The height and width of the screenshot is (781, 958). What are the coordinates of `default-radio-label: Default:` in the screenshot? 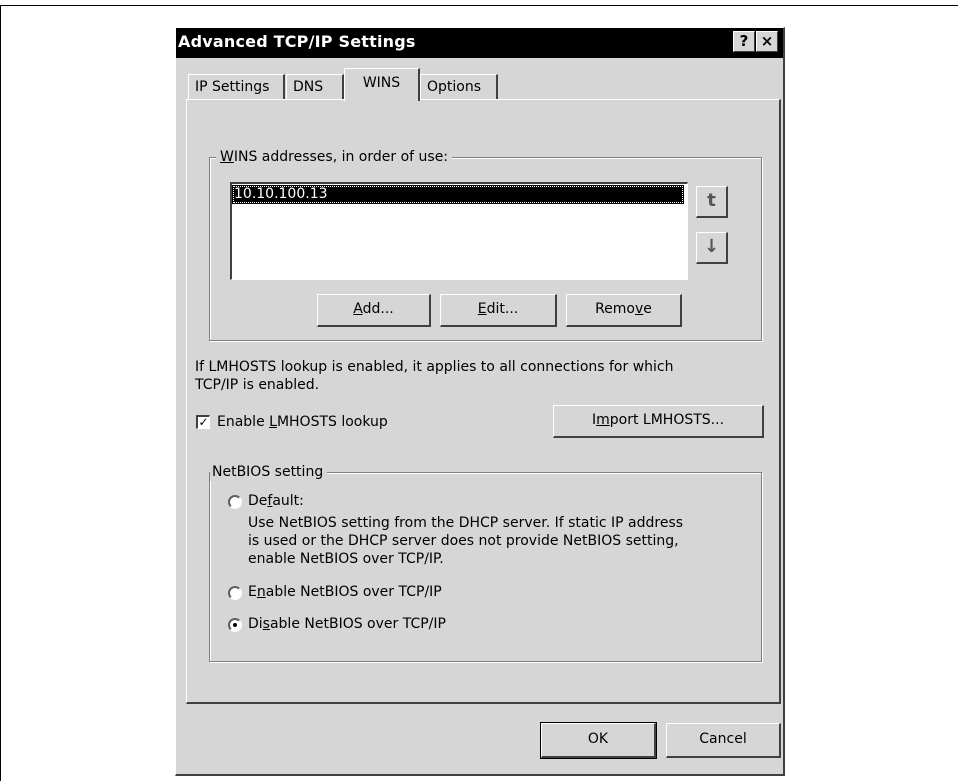 It's located at (276, 501).